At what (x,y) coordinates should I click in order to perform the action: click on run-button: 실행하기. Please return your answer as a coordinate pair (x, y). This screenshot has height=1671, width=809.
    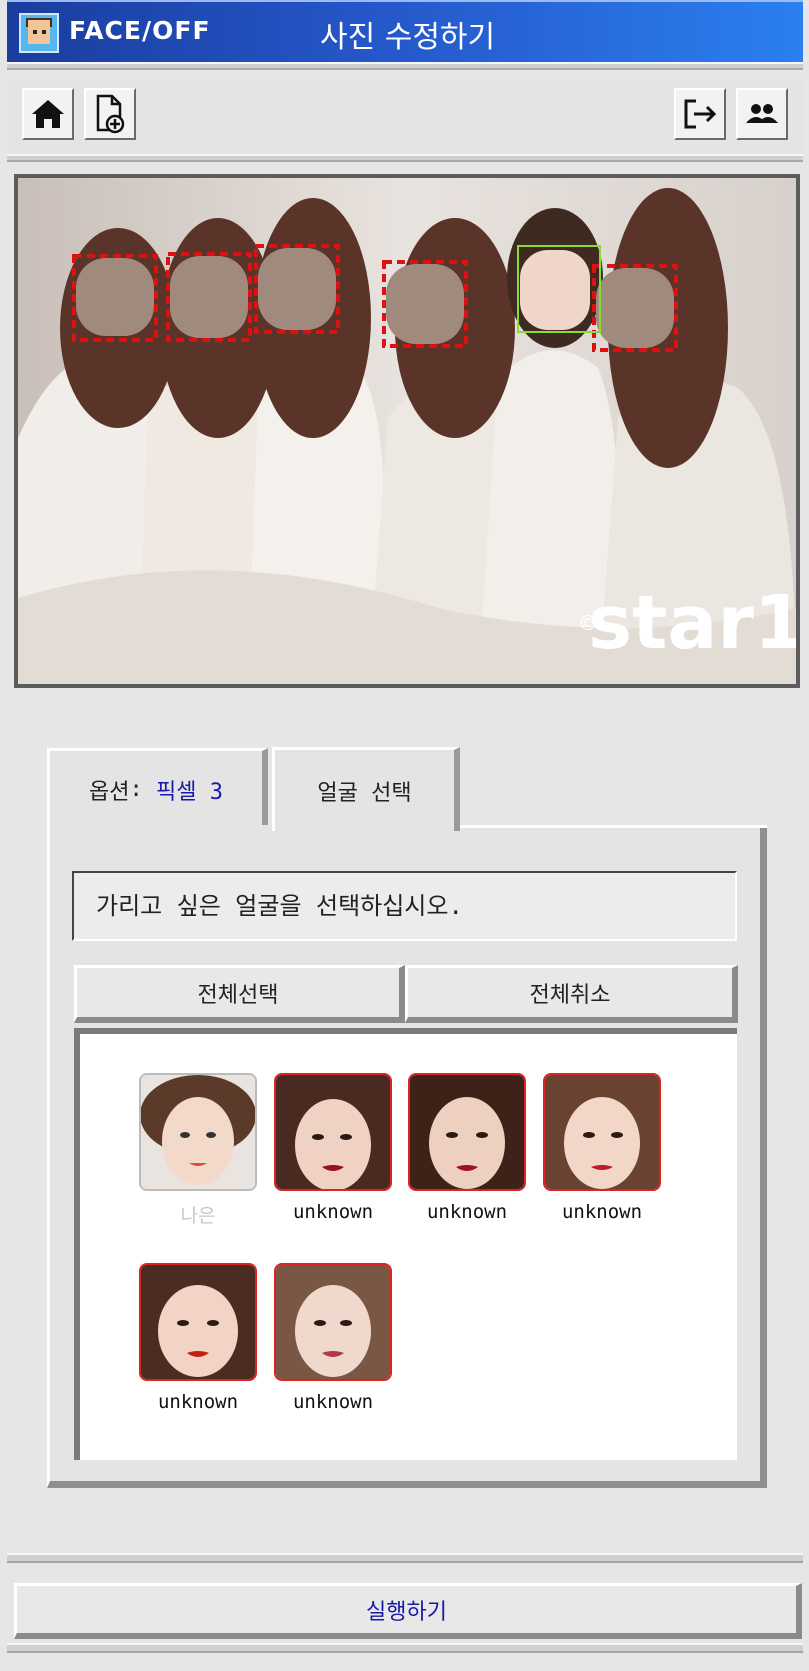
    Looking at the image, I should click on (408, 1611).